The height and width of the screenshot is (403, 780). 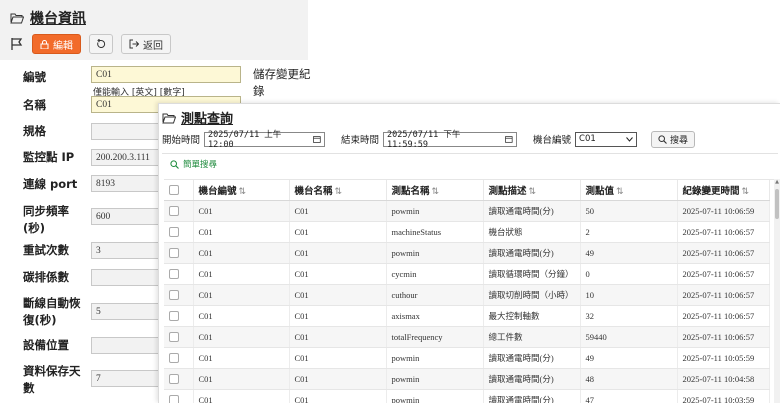 I want to click on table-cell: machineStatus, so click(x=435, y=232).